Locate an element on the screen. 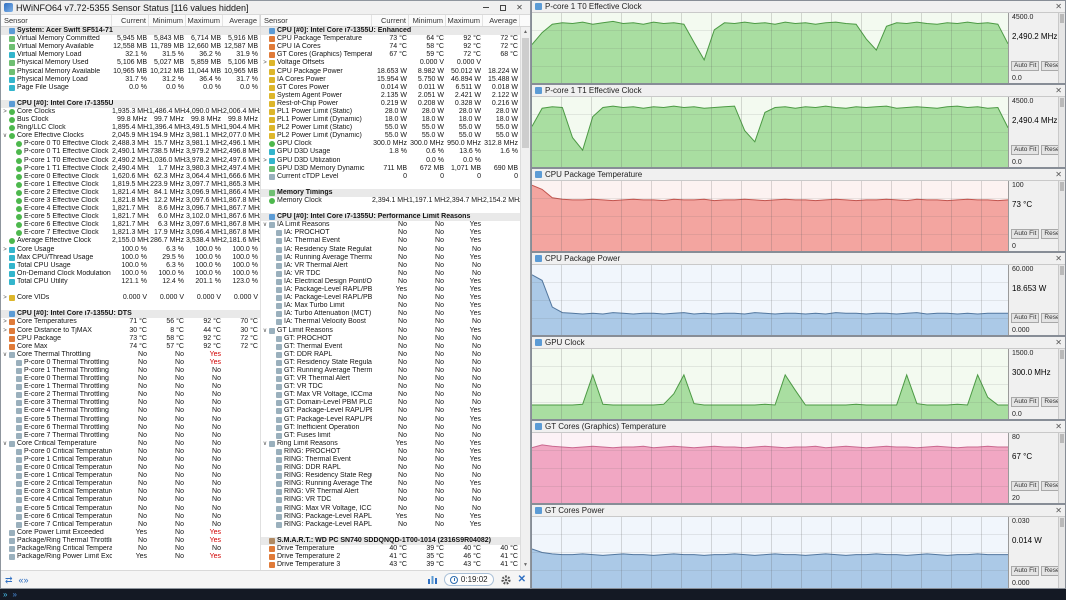 The height and width of the screenshot is (600, 1066). sensor-row: IA: Running Average Thermal Limit No No Yes is located at coordinates (390, 258).